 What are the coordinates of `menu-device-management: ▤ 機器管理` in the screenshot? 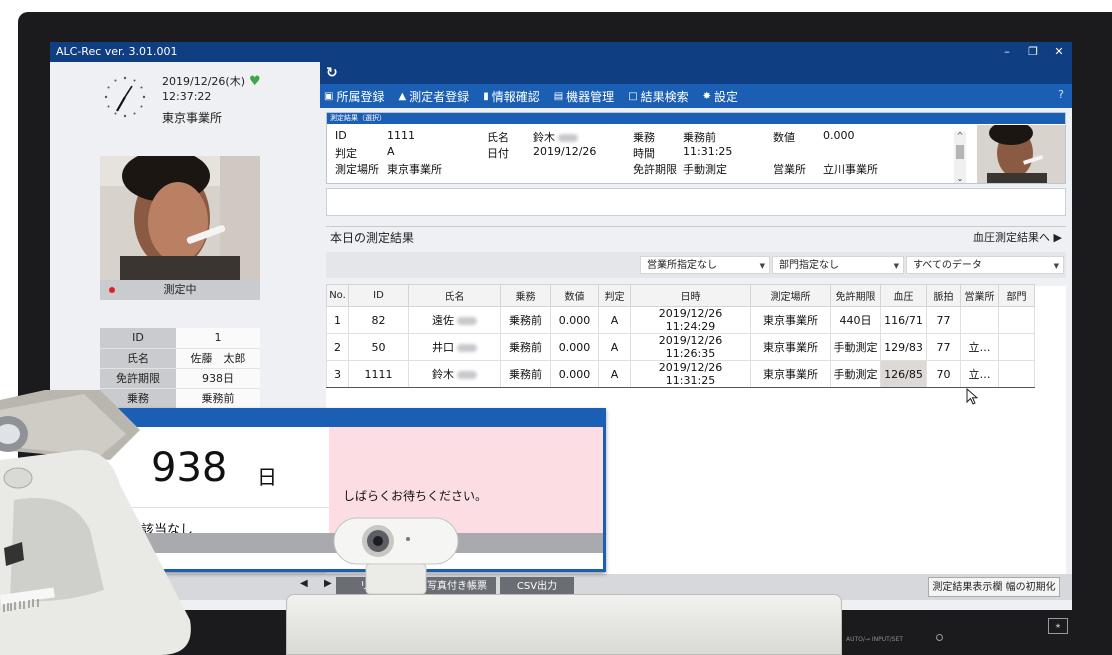 It's located at (584, 96).